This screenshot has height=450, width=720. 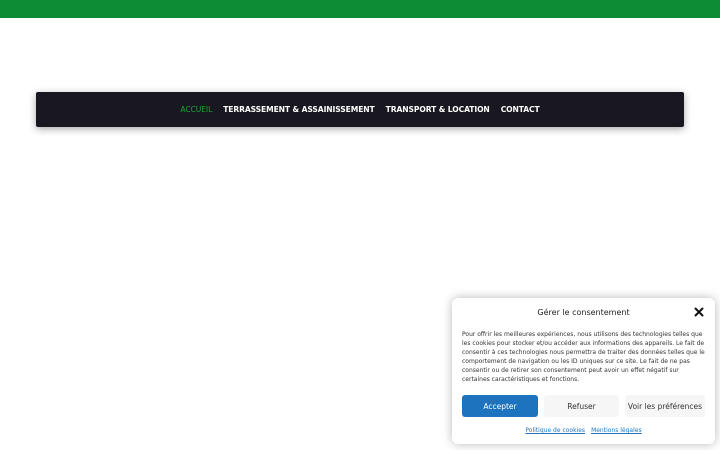 What do you see at coordinates (665, 406) in the screenshot?
I see `preferences-button: Voir les préférences` at bounding box center [665, 406].